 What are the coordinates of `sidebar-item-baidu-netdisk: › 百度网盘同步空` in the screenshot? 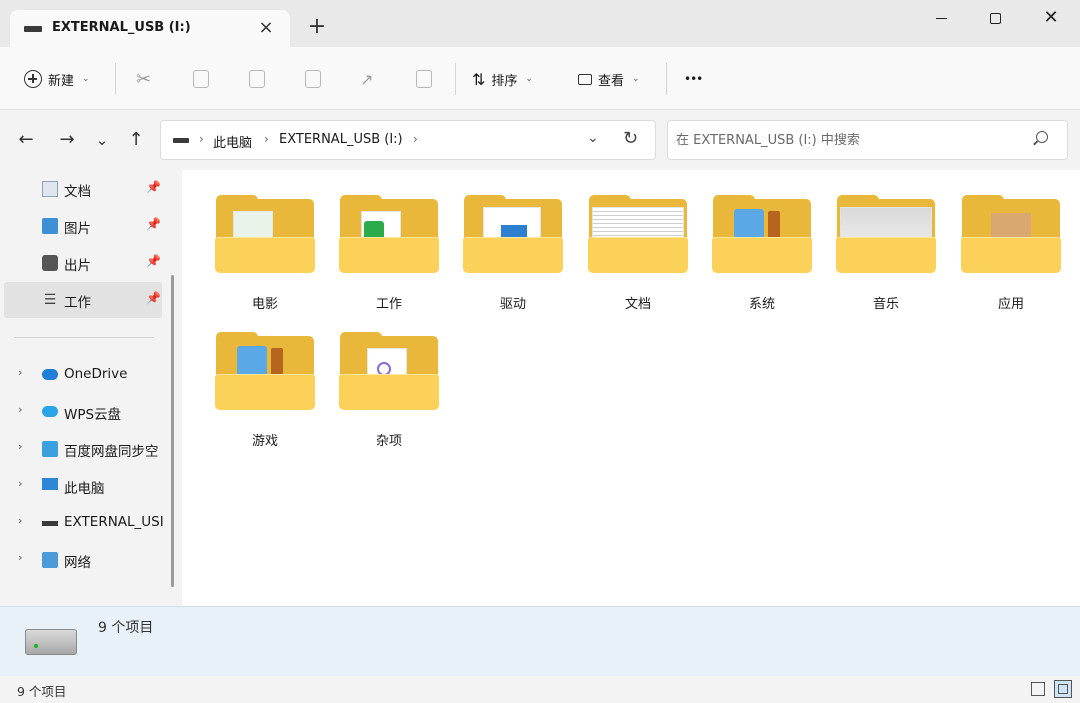 It's located at (83, 449).